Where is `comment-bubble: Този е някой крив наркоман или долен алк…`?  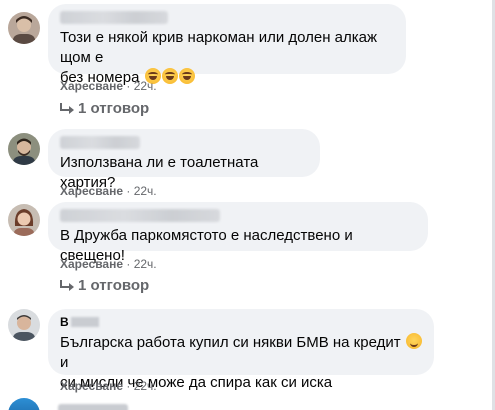 comment-bubble: Този е някой крив наркоман или долен алк… is located at coordinates (227, 45).